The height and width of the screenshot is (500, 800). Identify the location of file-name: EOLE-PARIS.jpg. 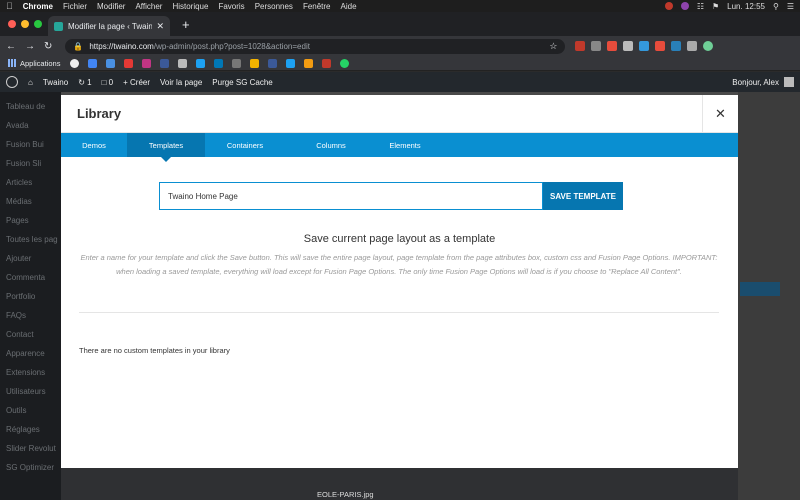
(345, 494).